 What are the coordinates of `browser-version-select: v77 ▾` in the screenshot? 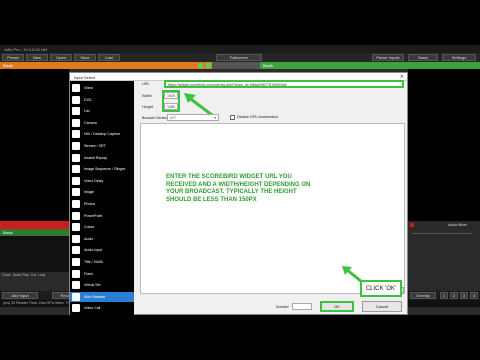 It's located at (193, 117).